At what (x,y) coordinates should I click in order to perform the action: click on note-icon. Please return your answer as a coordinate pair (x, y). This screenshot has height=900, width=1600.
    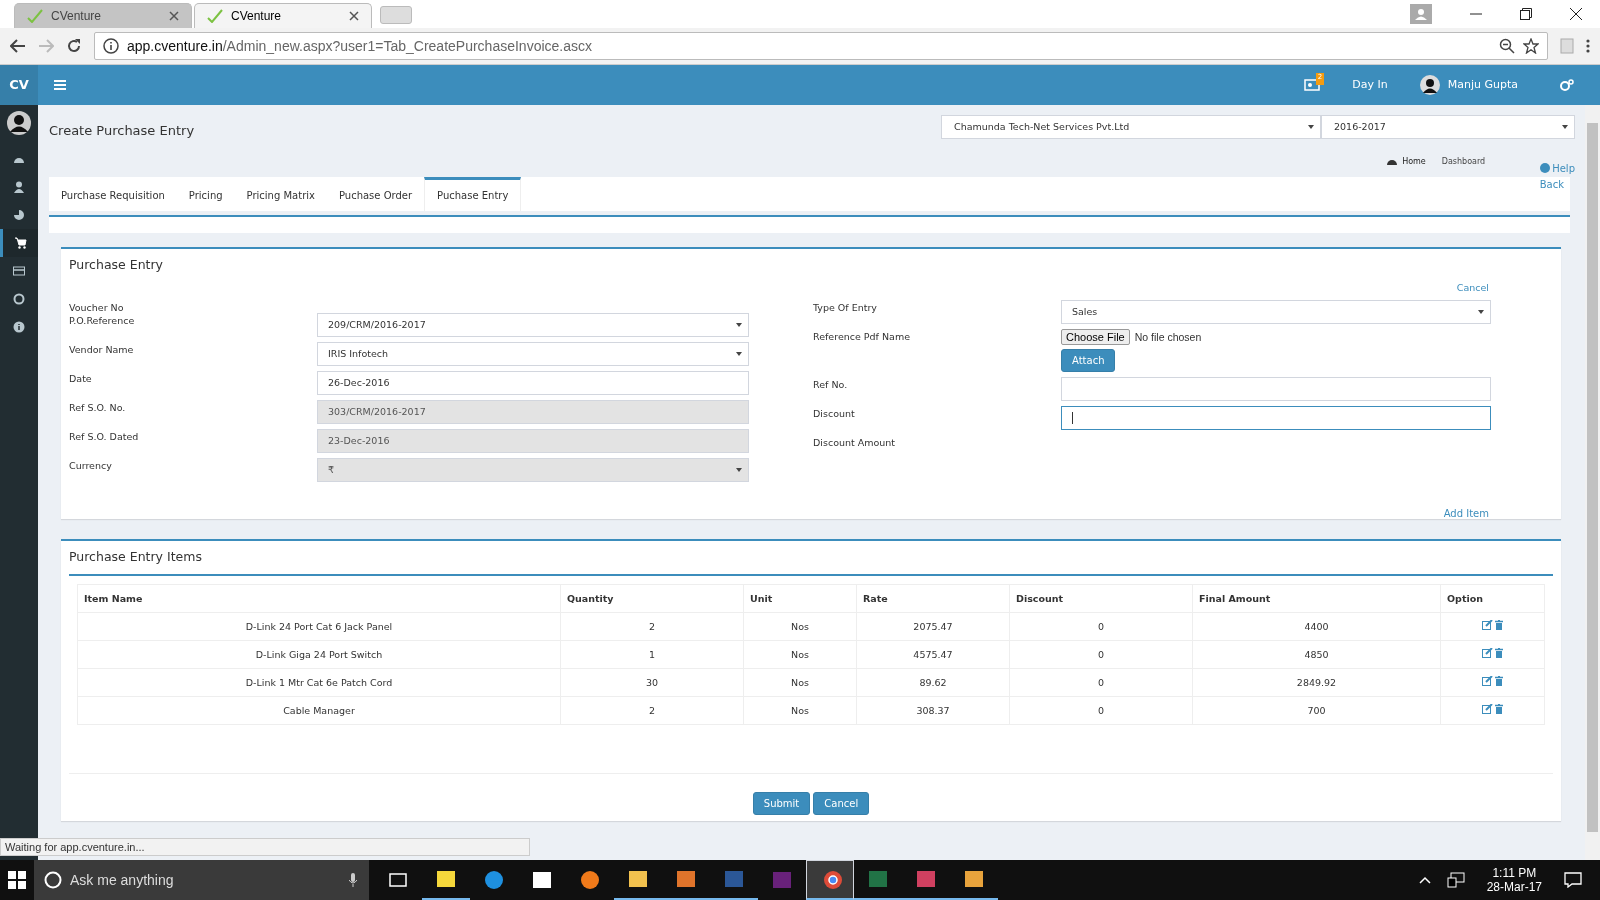
    Looking at the image, I should click on (446, 879).